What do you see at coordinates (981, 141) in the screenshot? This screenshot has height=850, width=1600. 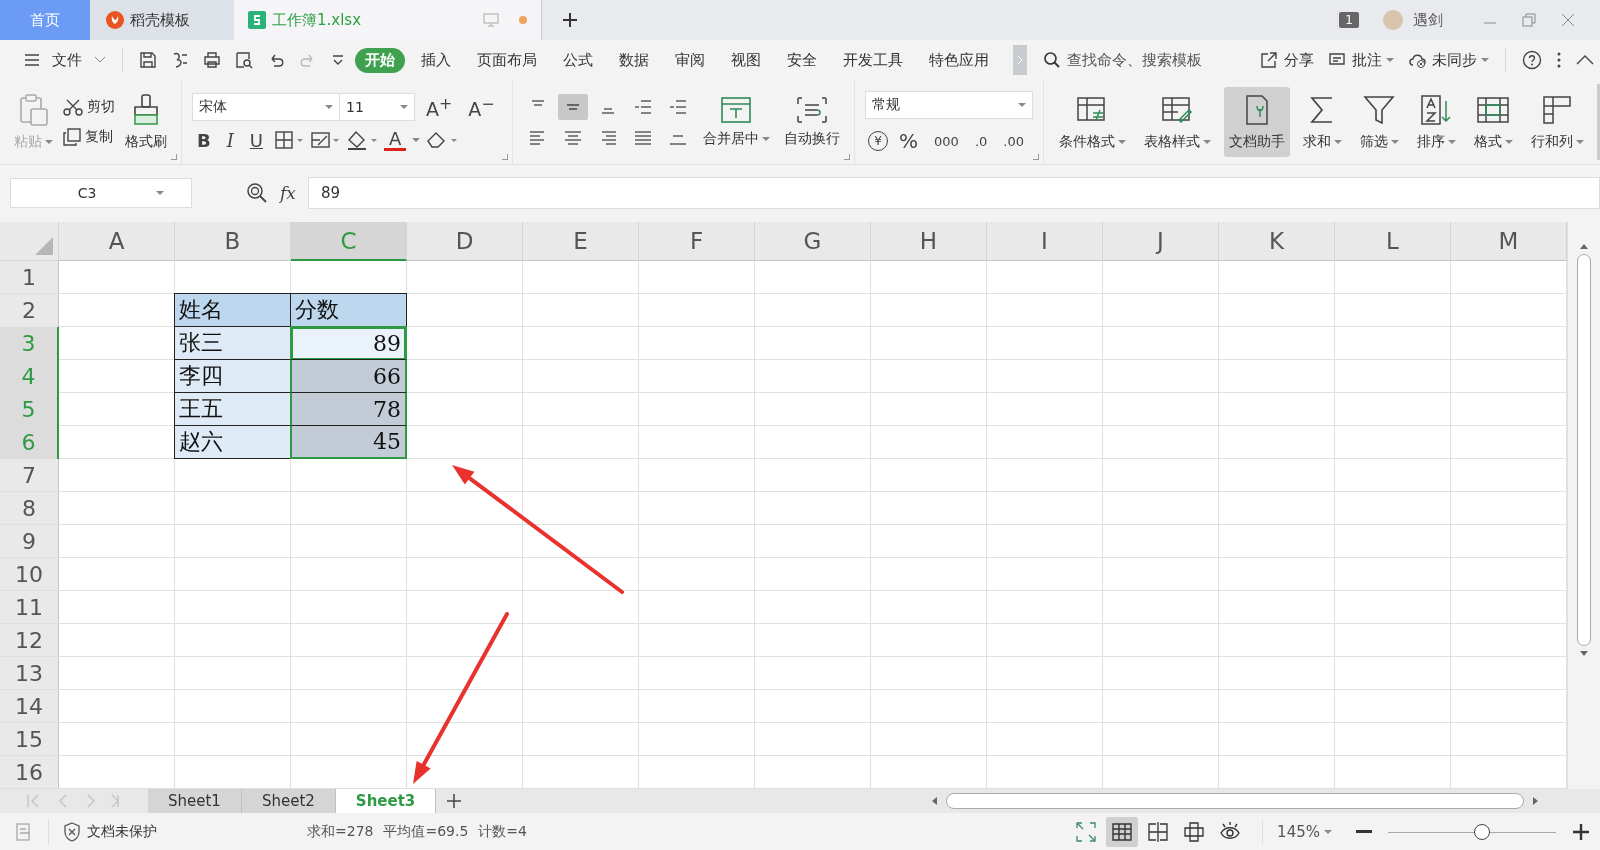 I see `number-format-button: .0` at bounding box center [981, 141].